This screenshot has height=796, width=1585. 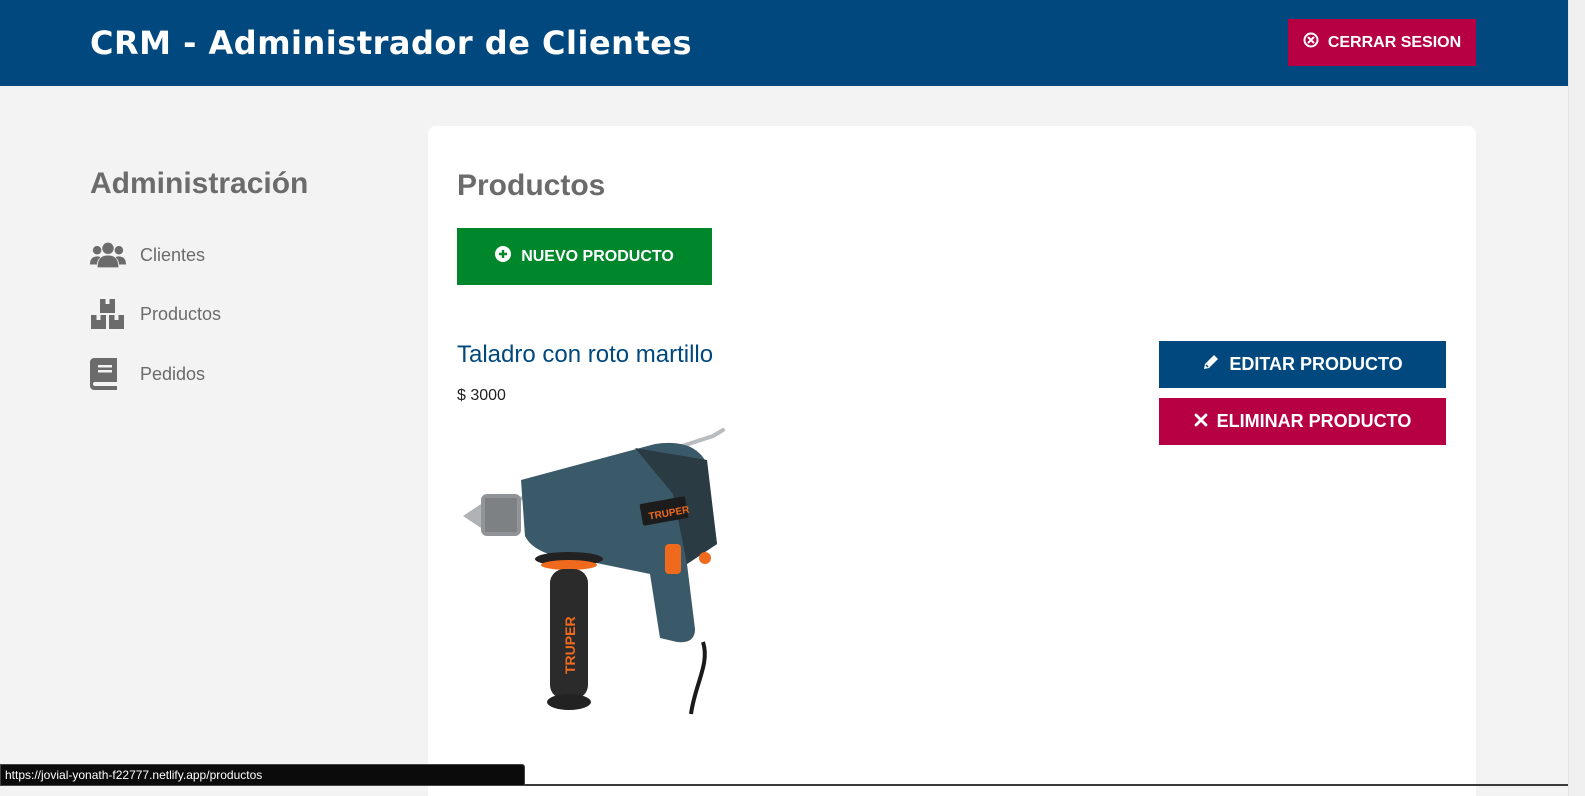 I want to click on sidebar-item-productos: Productos, so click(x=220, y=314).